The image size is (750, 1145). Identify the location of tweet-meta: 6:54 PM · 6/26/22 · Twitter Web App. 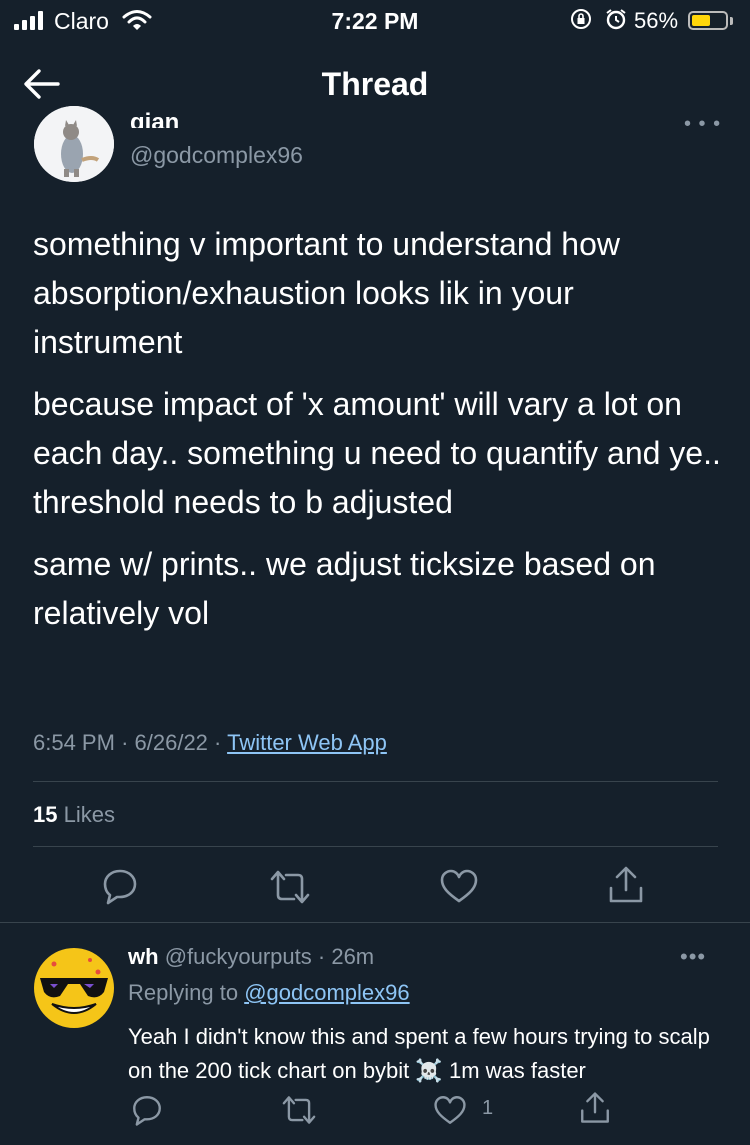
(210, 742).